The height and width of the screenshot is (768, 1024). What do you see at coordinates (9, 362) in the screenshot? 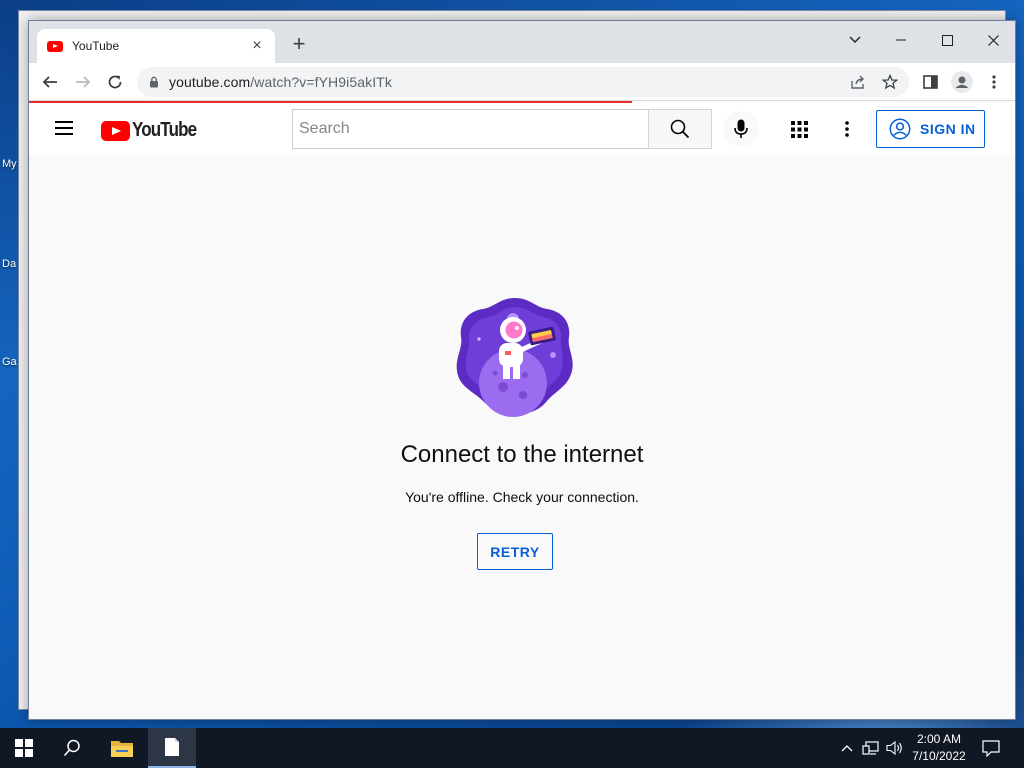
I see `desktop-icon-label: Ga` at bounding box center [9, 362].